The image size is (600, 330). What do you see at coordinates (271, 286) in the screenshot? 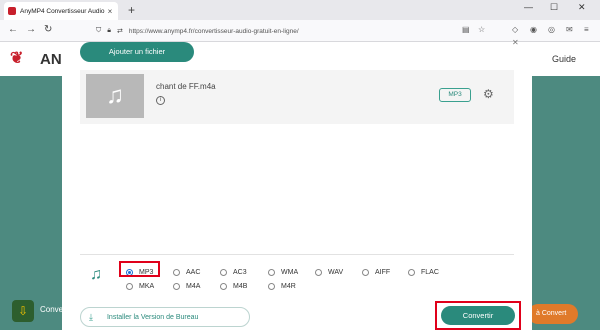
I see `radio-m4r` at bounding box center [271, 286].